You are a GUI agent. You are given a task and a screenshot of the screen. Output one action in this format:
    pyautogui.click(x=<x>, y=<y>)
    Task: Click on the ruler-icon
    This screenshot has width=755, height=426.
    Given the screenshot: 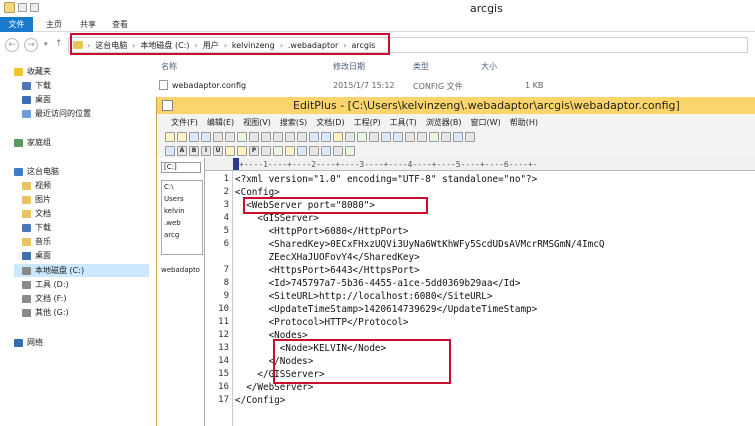 What is the action you would take?
    pyautogui.click(x=422, y=137)
    